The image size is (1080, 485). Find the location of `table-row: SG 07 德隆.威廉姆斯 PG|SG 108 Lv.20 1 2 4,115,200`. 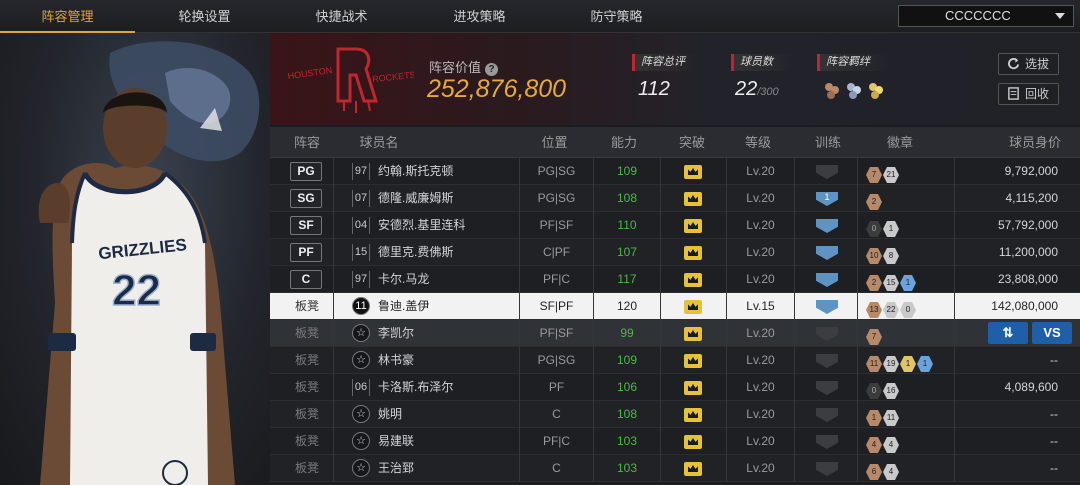

table-row: SG 07 德隆.威廉姆斯 PG|SG 108 Lv.20 1 2 4,115,200 is located at coordinates (675, 198).